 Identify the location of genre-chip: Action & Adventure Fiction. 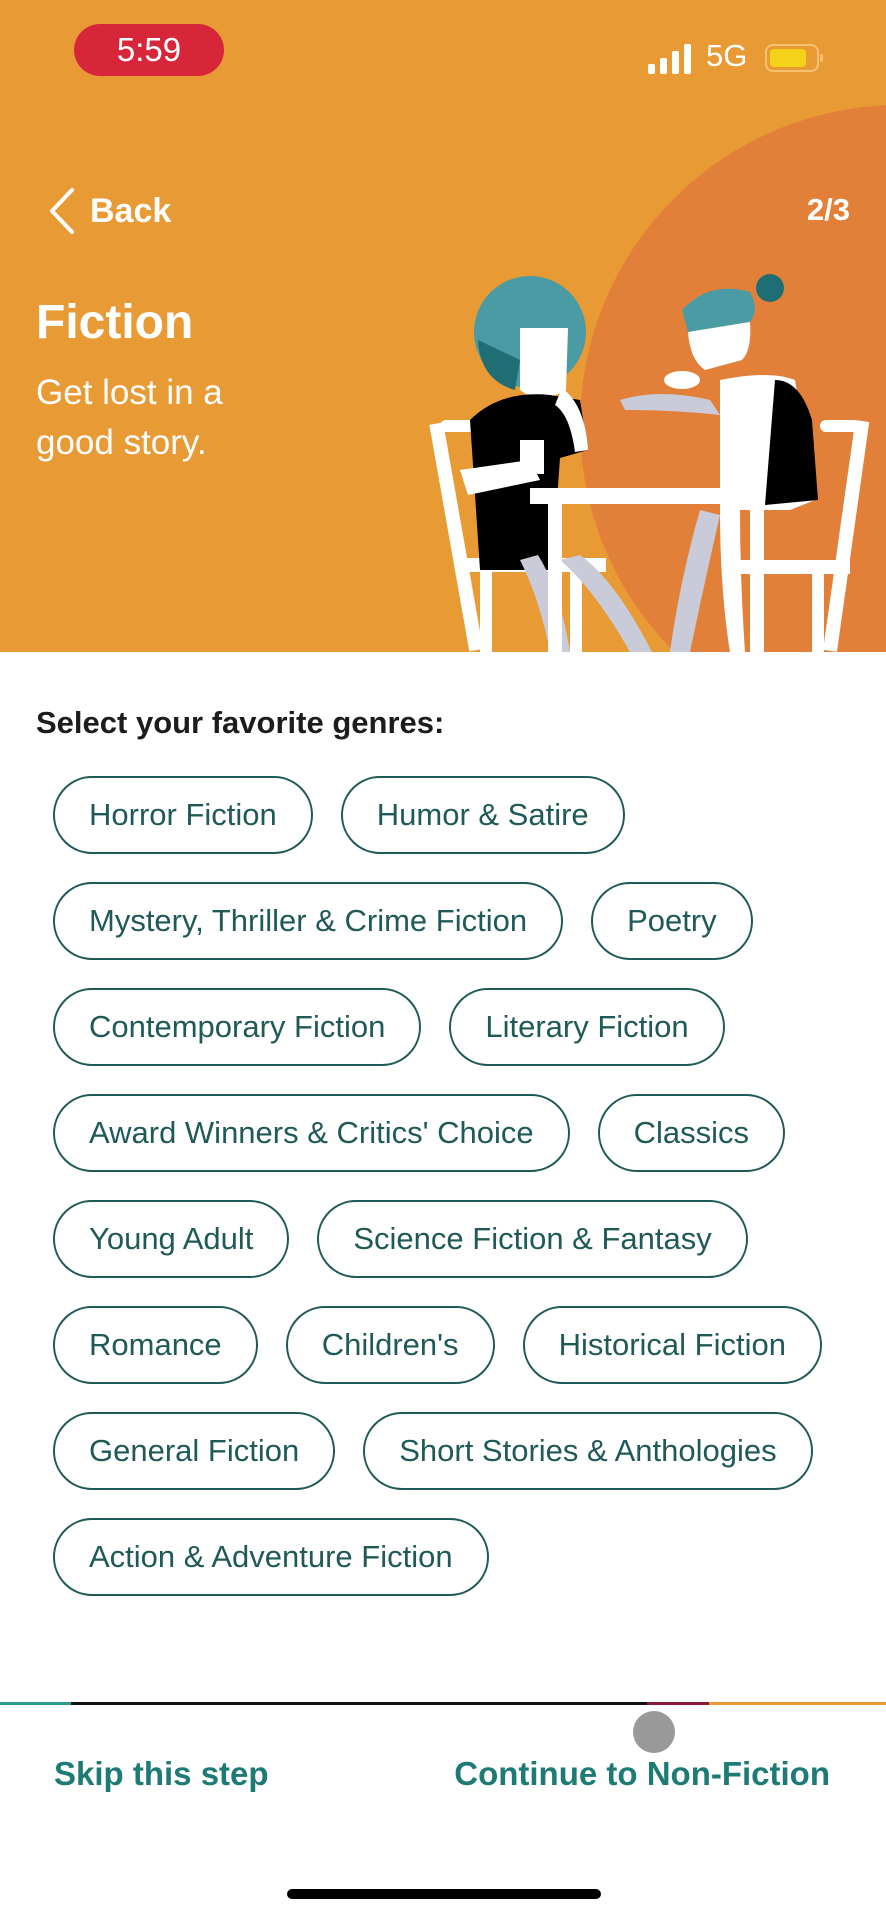
(271, 1557).